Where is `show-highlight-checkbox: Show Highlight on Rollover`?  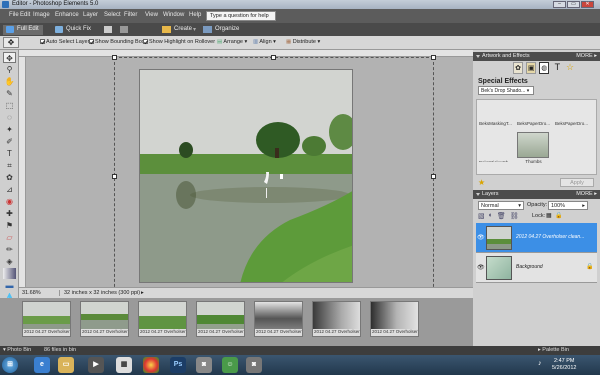
show-highlight-checkbox: Show Highlight on Rollover is located at coordinates (179, 42).